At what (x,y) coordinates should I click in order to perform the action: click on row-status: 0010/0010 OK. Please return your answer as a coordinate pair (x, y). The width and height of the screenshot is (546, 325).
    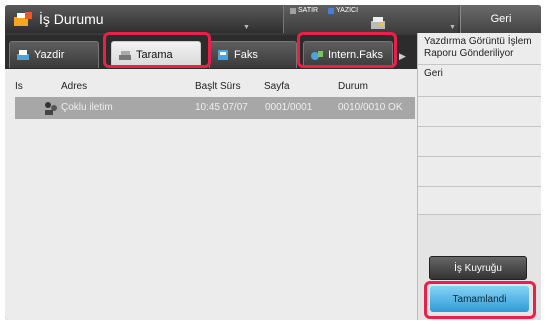
    Looking at the image, I should click on (370, 107).